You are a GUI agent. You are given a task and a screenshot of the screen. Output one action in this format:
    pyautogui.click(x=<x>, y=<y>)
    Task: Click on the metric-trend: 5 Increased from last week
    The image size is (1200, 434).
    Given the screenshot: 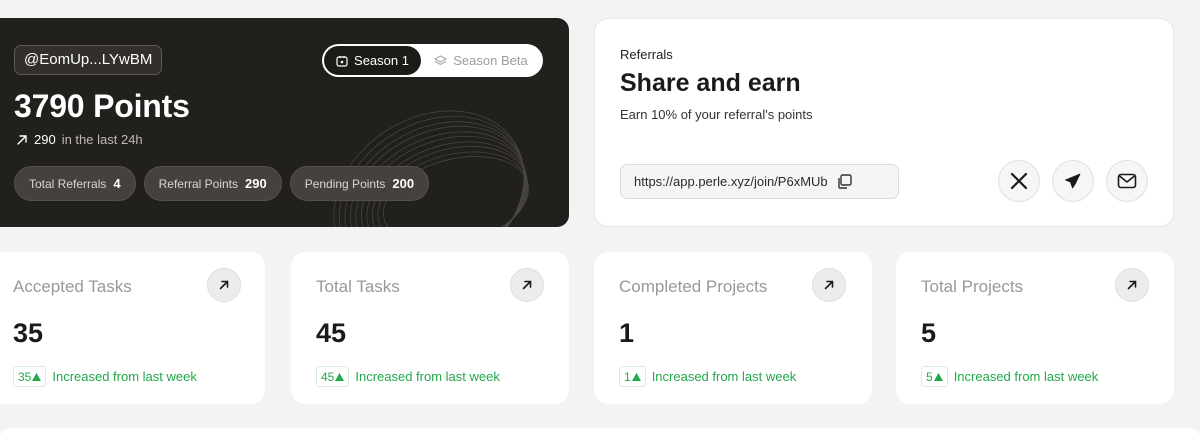 What is the action you would take?
    pyautogui.click(x=1009, y=376)
    